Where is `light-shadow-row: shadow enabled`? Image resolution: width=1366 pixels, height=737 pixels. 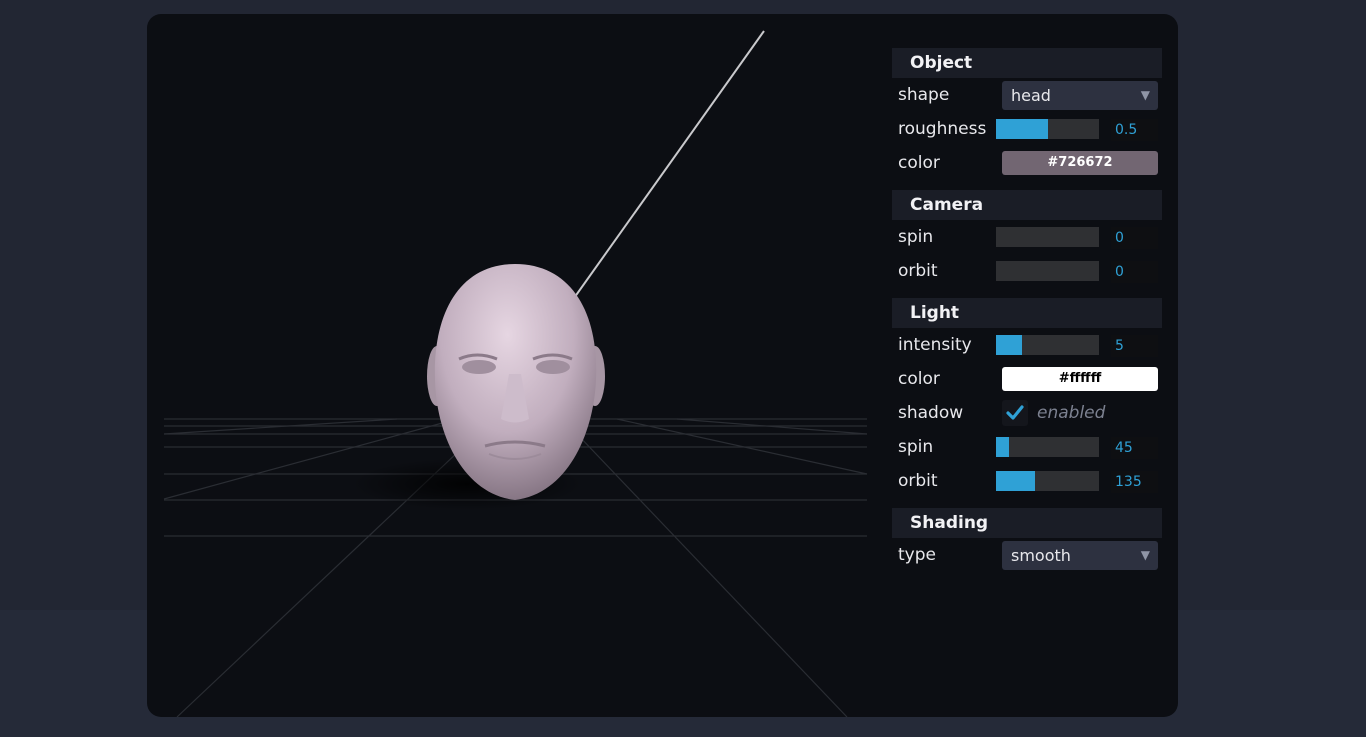 light-shadow-row: shadow enabled is located at coordinates (1027, 413).